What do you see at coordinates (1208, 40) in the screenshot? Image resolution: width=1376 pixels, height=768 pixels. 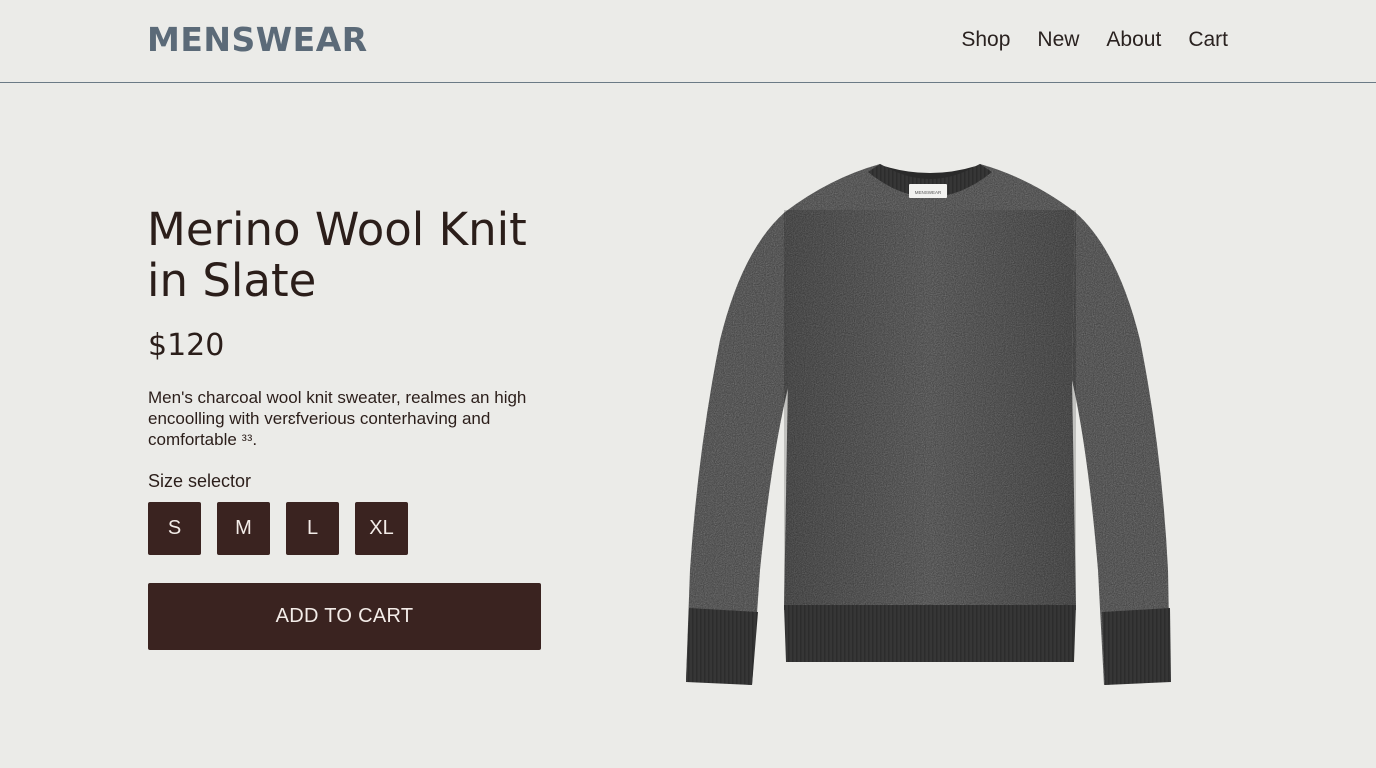 I see `nav-link-cart: Cart` at bounding box center [1208, 40].